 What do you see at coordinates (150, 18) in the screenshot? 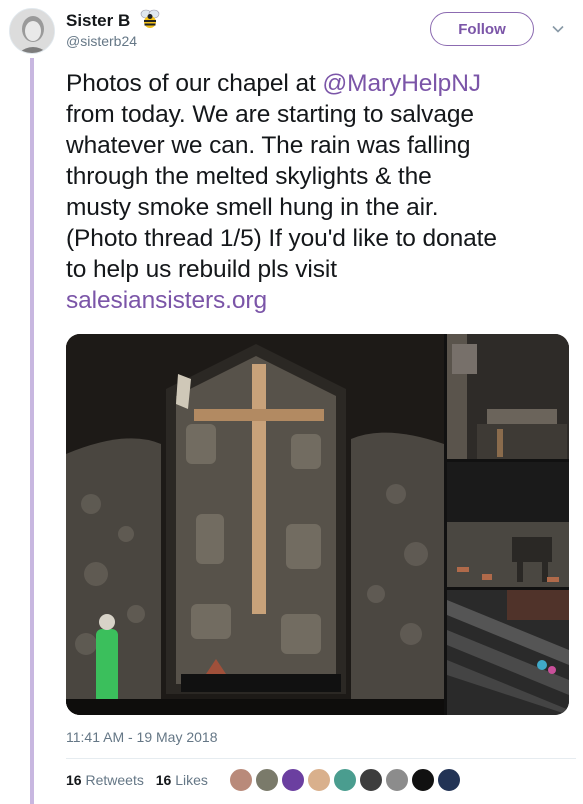
I see `bee-icon` at bounding box center [150, 18].